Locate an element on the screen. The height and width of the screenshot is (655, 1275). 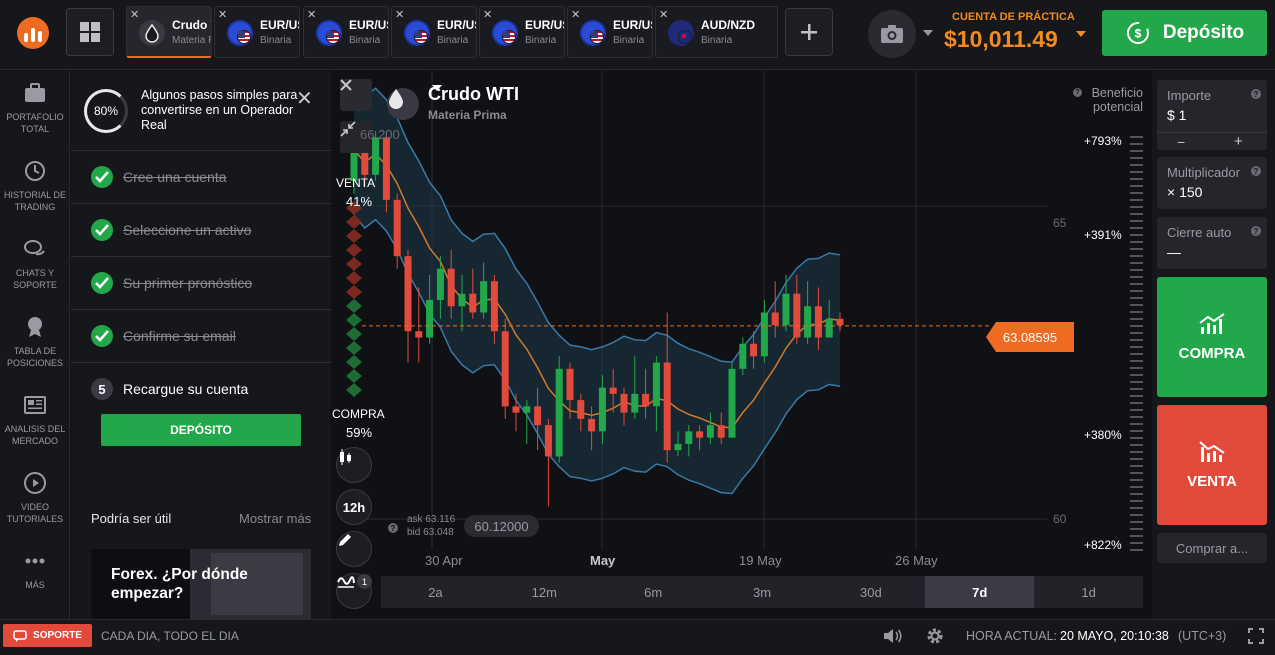
current-time-label: HORA ACTUAL: is located at coordinates (1011, 636).